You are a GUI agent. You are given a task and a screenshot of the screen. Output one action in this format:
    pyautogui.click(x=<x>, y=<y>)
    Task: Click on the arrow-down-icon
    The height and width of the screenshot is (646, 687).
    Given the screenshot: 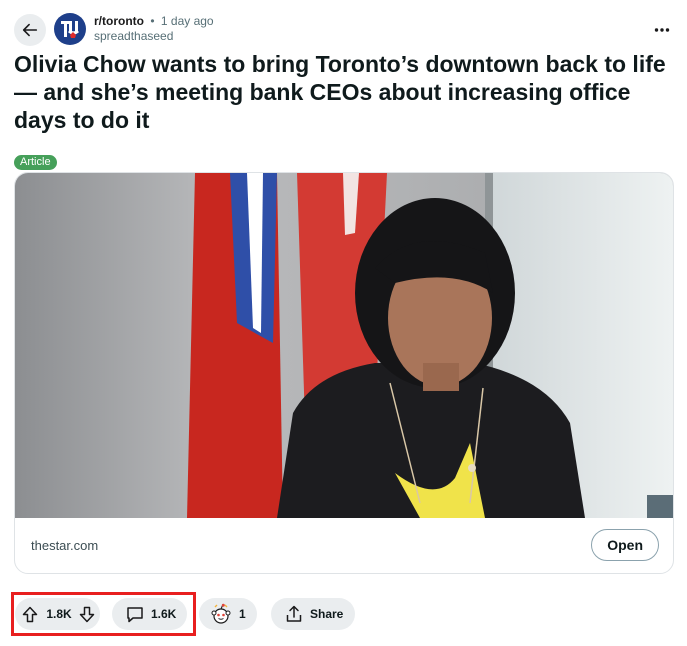 What is the action you would take?
    pyautogui.click(x=86, y=614)
    